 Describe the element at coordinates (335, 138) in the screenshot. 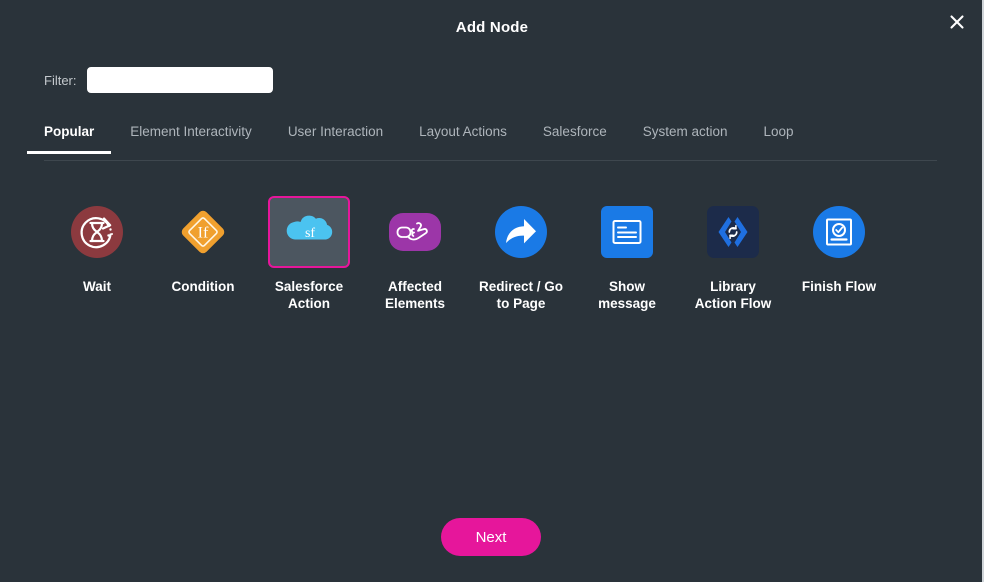

I see `tab-user-interaction: User Interaction` at that location.